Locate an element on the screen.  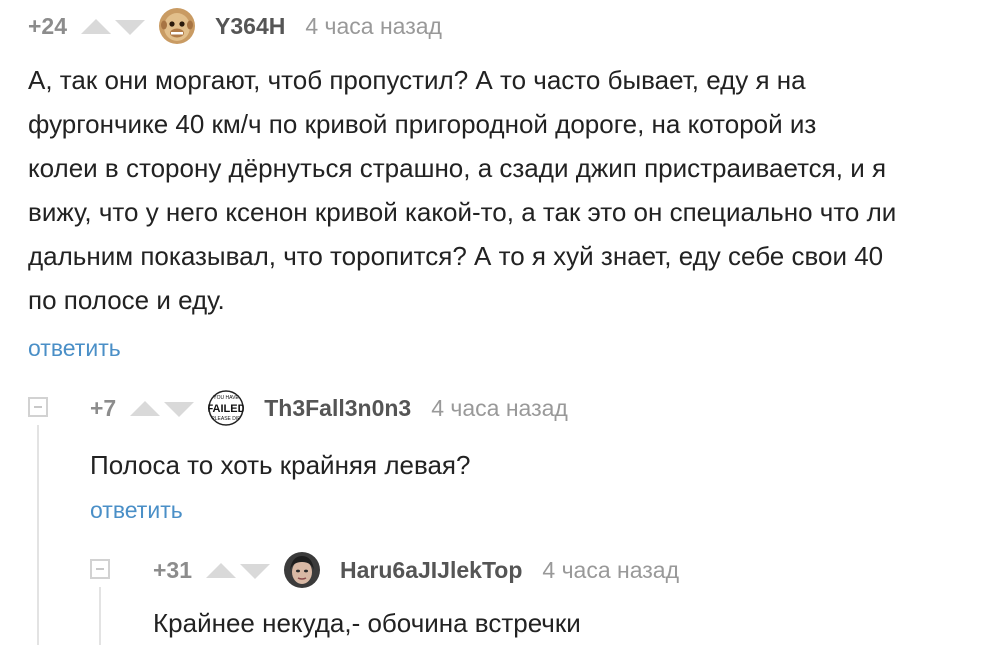
comment-text: Крайнее некуда,- обочина встречки is located at coordinates (367, 623).